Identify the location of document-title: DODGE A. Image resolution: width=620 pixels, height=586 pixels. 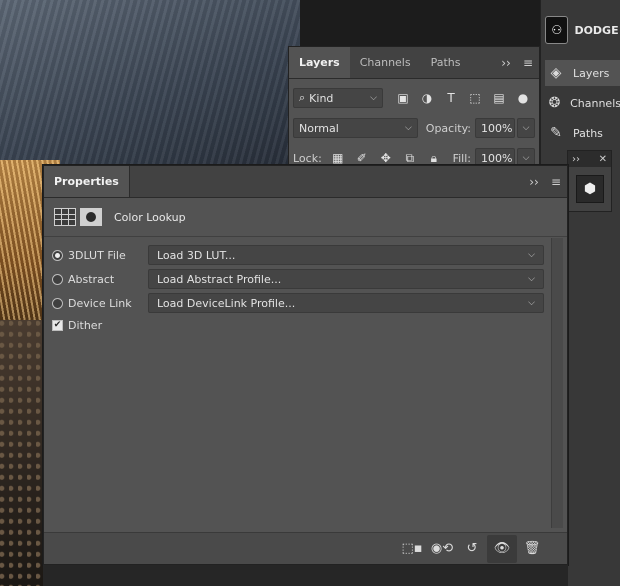
(597, 30).